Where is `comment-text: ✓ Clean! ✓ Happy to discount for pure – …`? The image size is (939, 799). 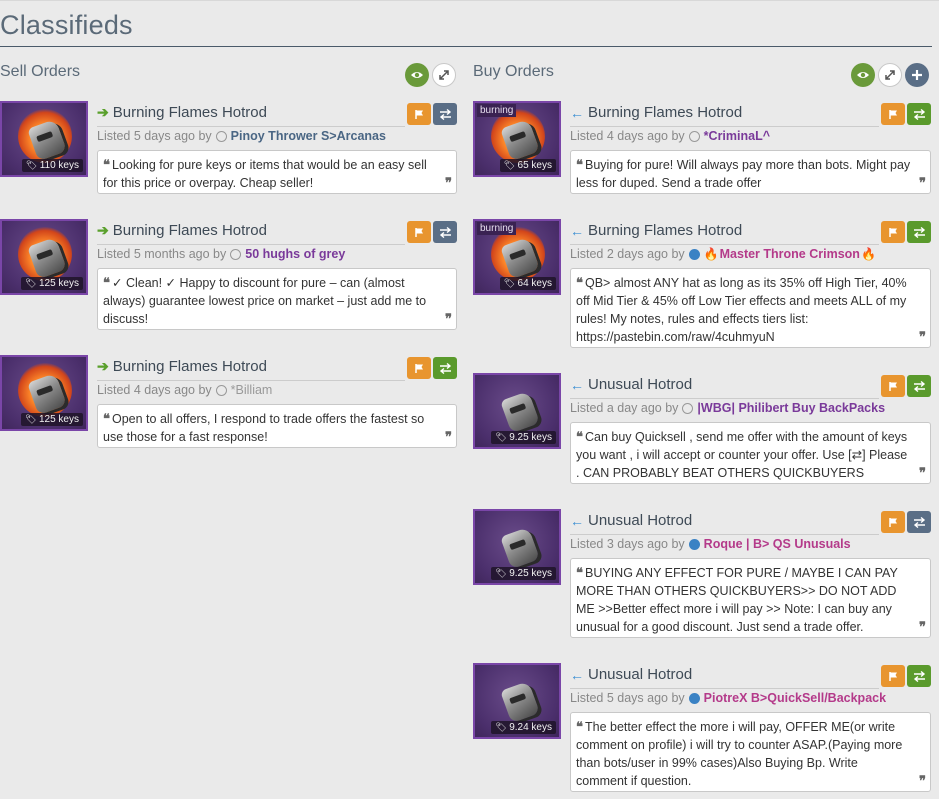
comment-text: ✓ Clean! ✓ Happy to discount for pure – … is located at coordinates (265, 301).